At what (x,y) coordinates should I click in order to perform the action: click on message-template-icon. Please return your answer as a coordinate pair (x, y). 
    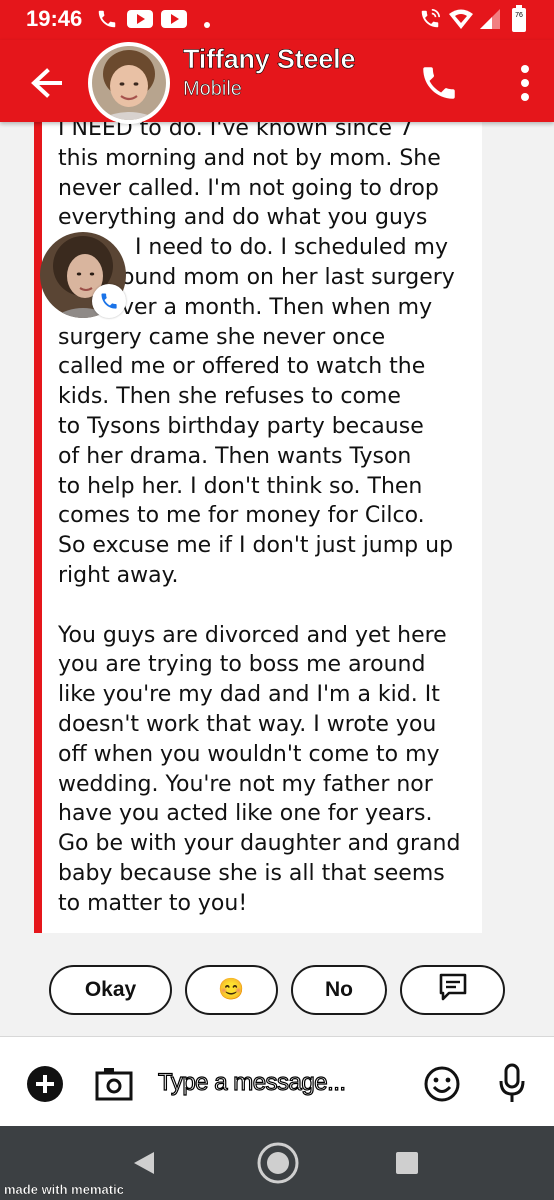
    Looking at the image, I should click on (453, 990).